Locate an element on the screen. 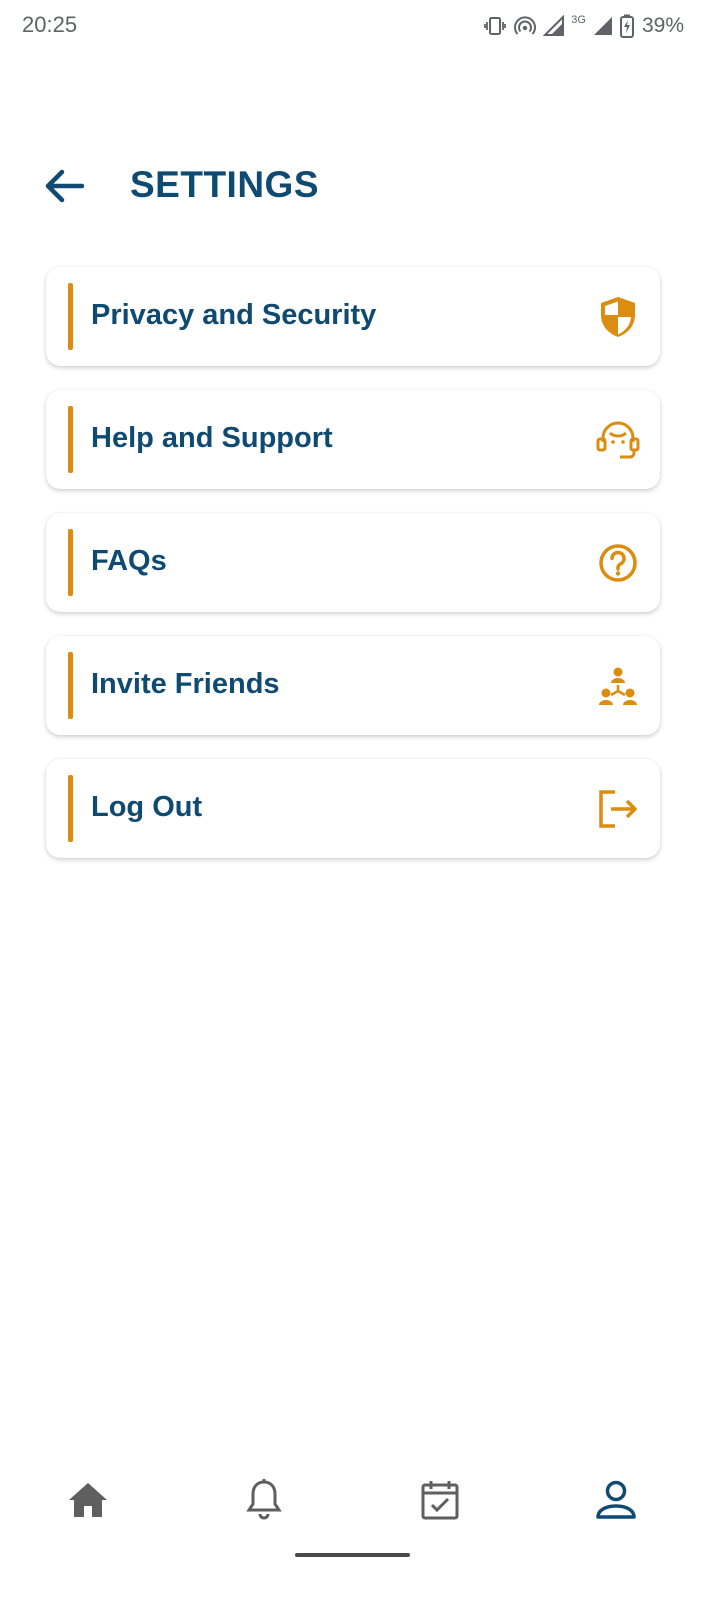  nav-item-home is located at coordinates (88, 1502).